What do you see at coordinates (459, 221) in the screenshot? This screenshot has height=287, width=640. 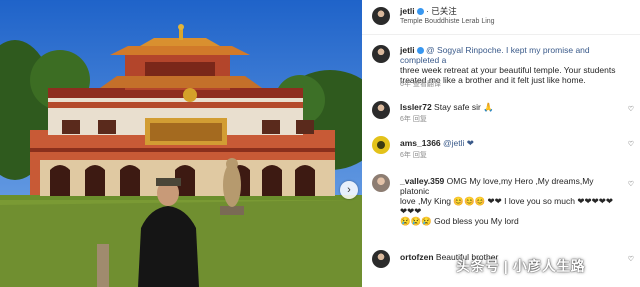 I see `comment-text: 😢😢😢 God bless you My lord` at bounding box center [459, 221].